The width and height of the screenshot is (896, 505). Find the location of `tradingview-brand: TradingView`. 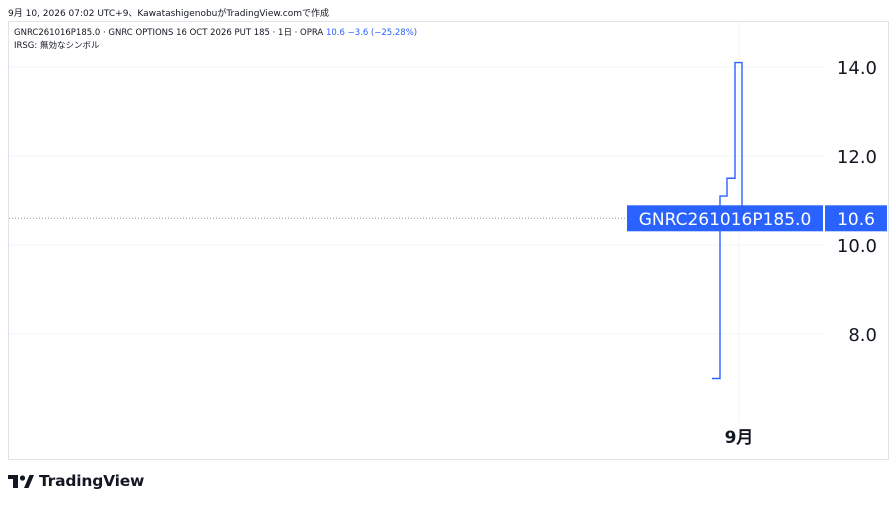

tradingview-brand: TradingView is located at coordinates (76, 481).